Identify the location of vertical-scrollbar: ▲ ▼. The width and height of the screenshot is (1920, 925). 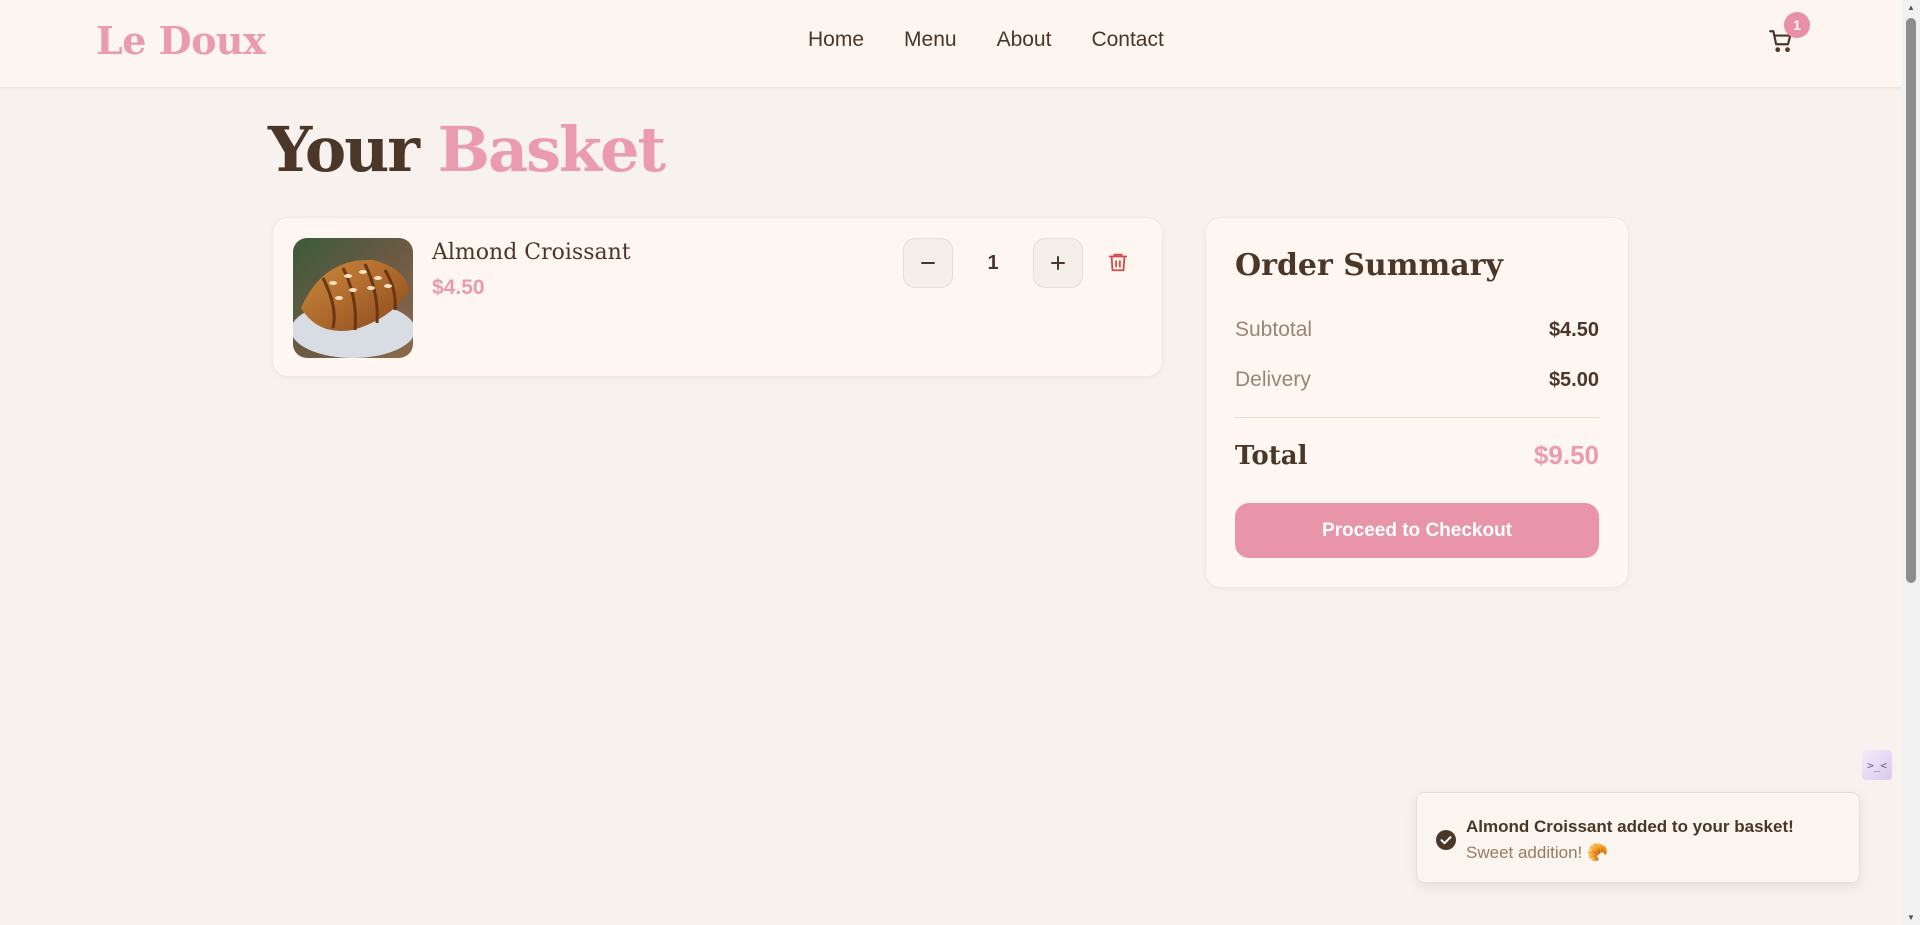
(1911, 462).